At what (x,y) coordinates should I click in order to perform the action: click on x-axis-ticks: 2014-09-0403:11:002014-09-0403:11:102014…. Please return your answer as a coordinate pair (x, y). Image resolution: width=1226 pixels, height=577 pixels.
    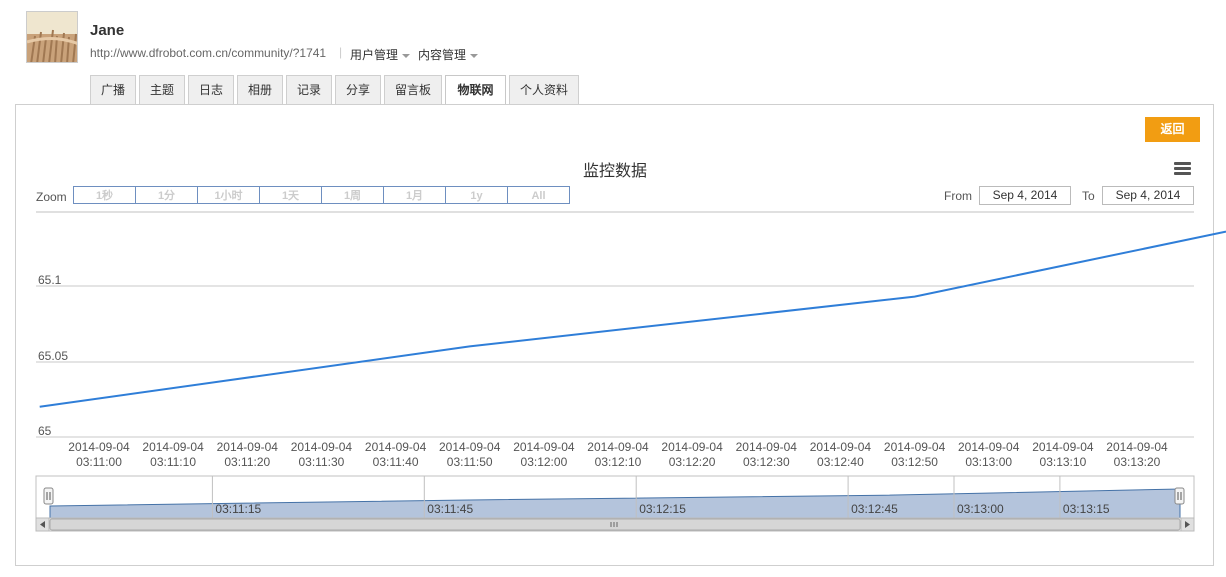
    Looking at the image, I should click on (618, 454).